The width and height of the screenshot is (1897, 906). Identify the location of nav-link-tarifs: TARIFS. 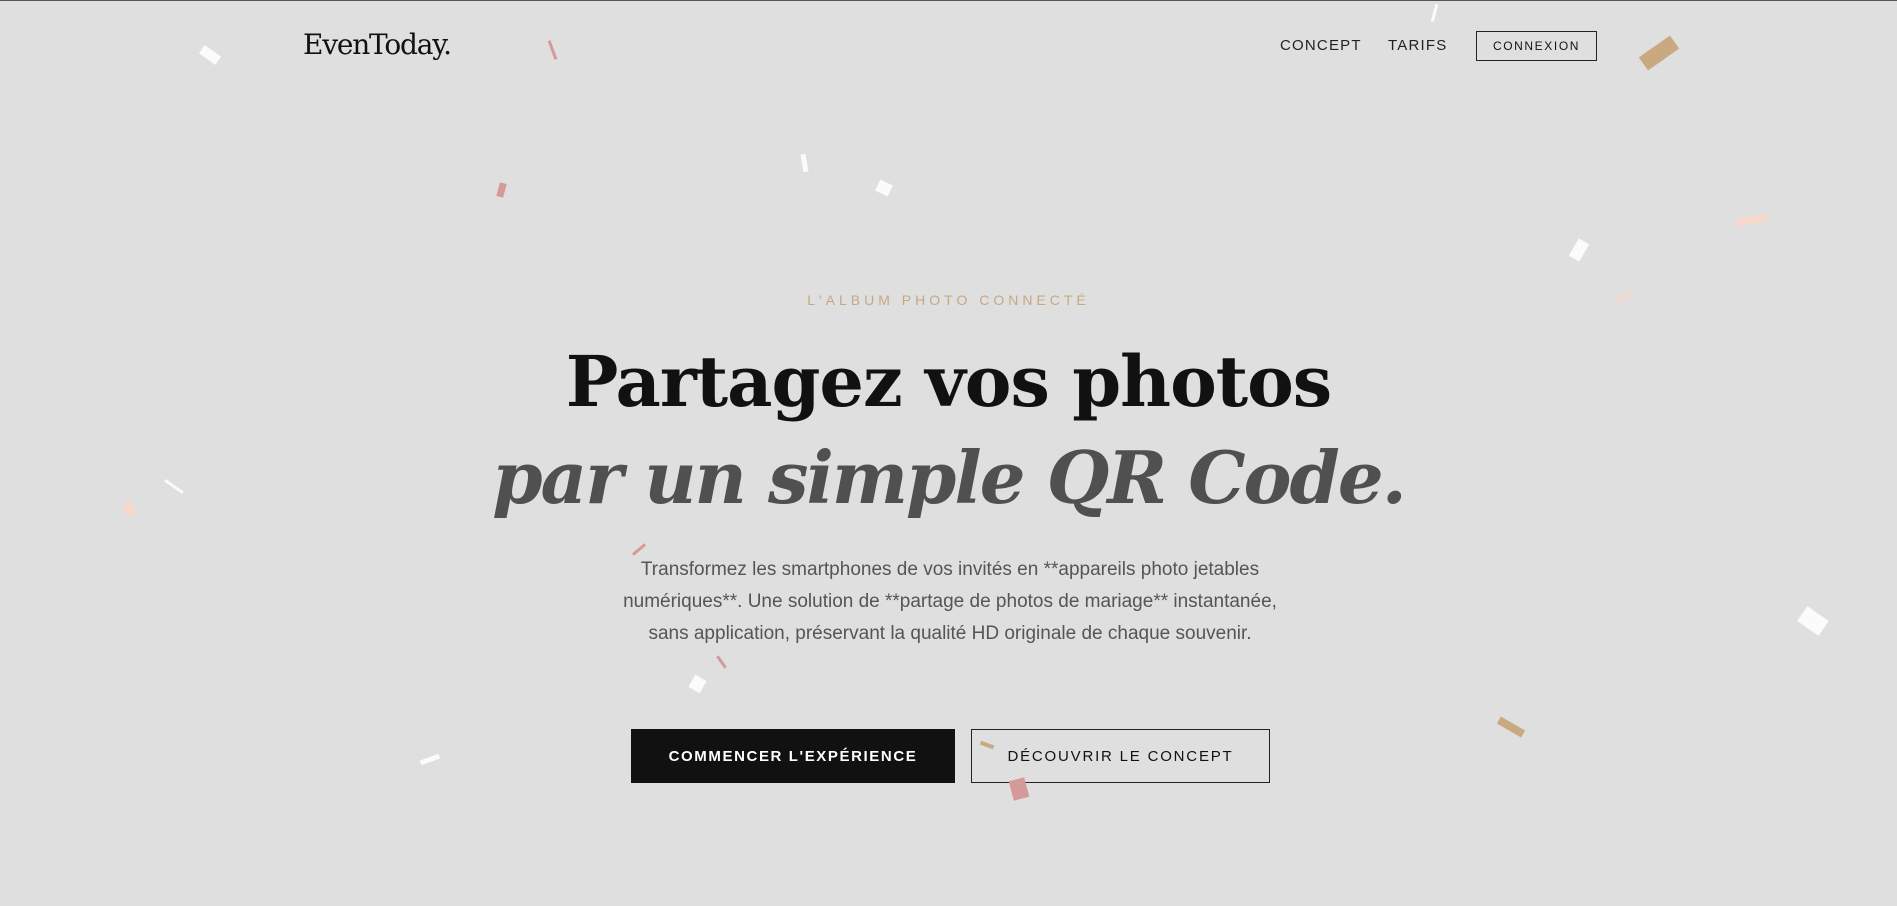
(1417, 45).